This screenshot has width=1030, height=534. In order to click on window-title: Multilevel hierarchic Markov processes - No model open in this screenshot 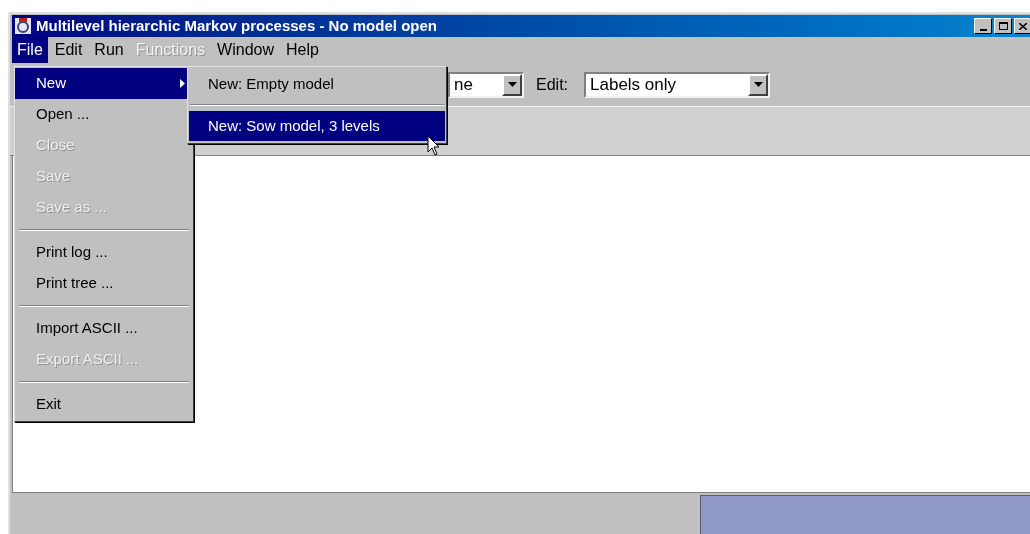, I will do `click(236, 25)`.